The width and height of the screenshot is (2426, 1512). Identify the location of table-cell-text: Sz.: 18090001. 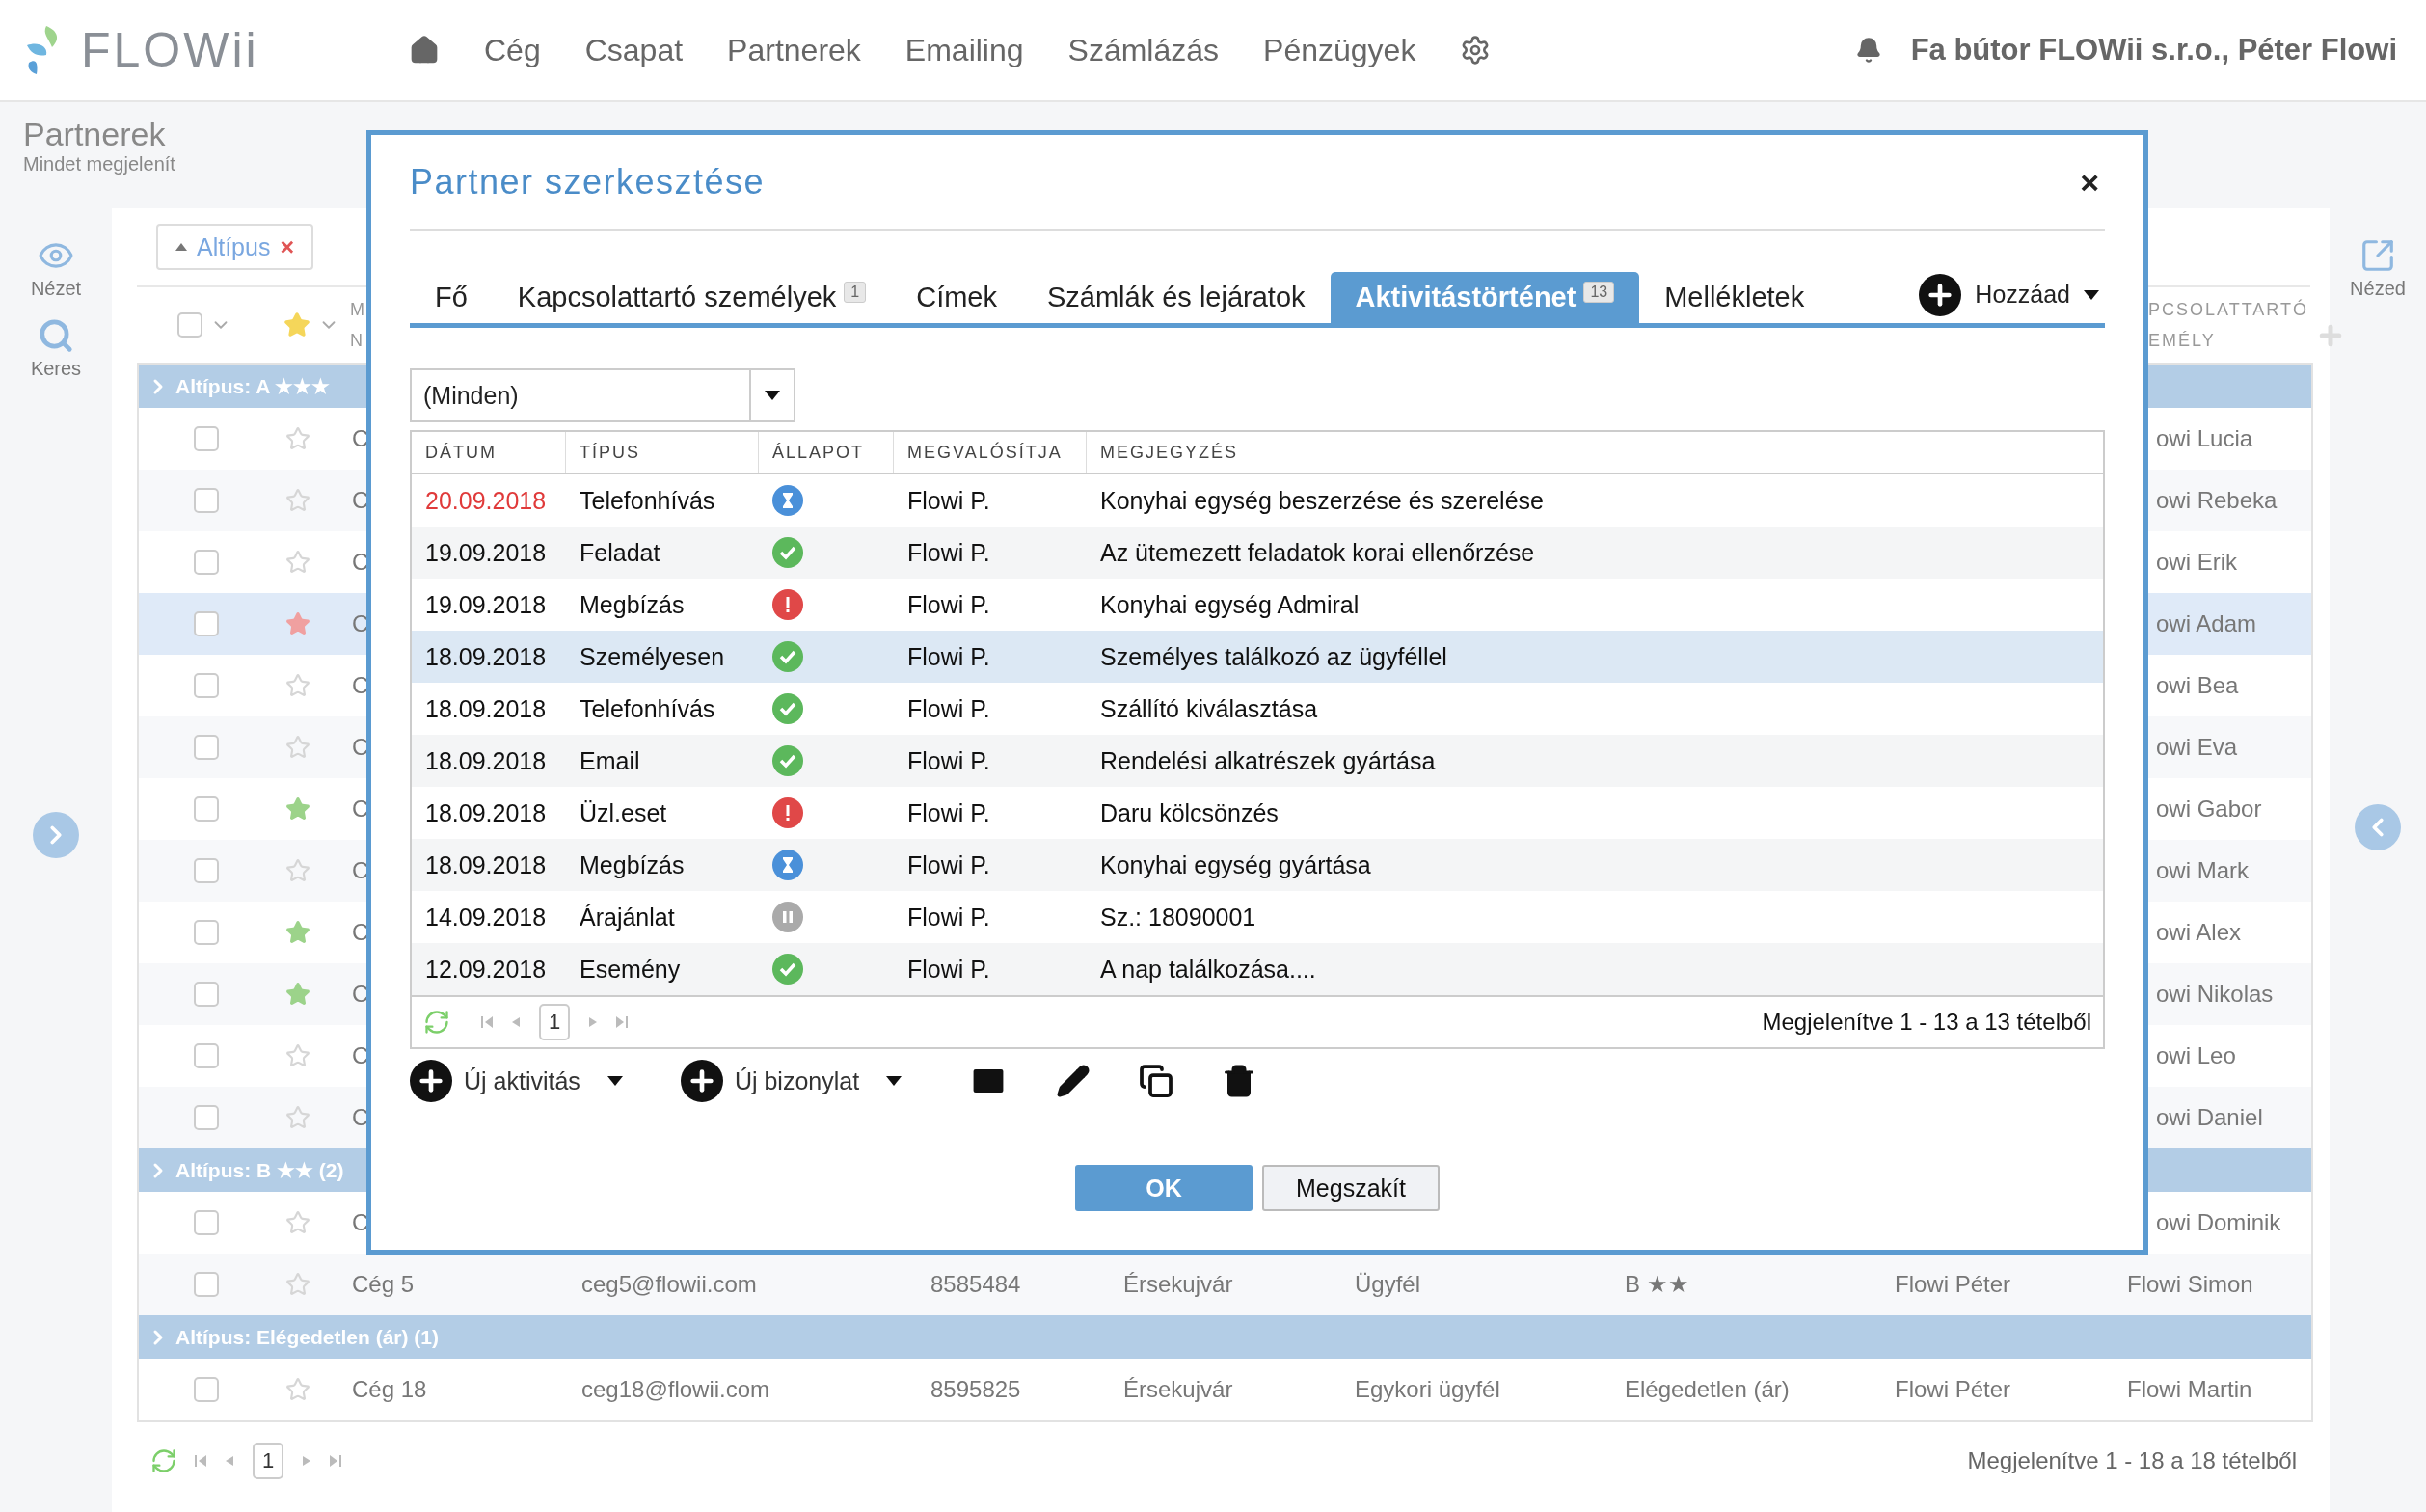
(1178, 917).